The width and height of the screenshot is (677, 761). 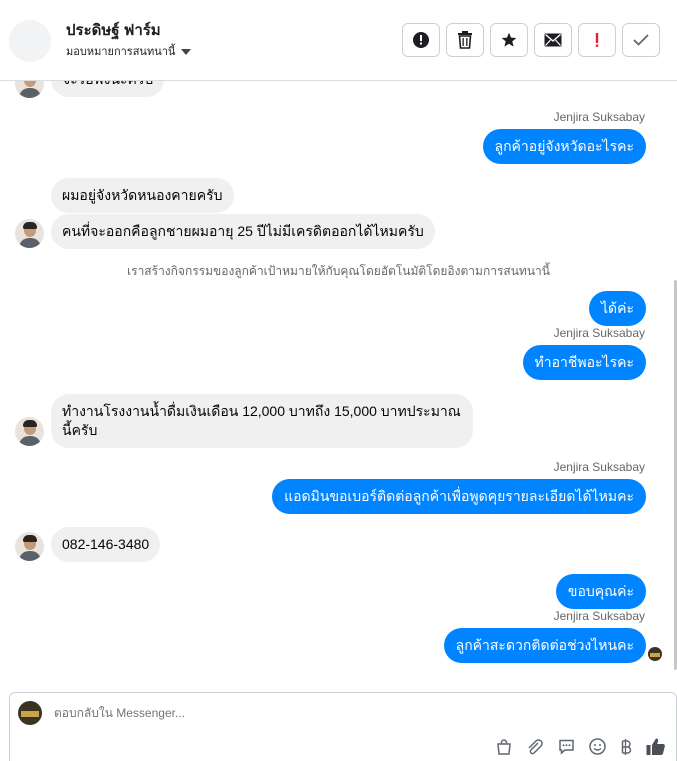 What do you see at coordinates (656, 746) in the screenshot?
I see `thumbs-up-icon` at bounding box center [656, 746].